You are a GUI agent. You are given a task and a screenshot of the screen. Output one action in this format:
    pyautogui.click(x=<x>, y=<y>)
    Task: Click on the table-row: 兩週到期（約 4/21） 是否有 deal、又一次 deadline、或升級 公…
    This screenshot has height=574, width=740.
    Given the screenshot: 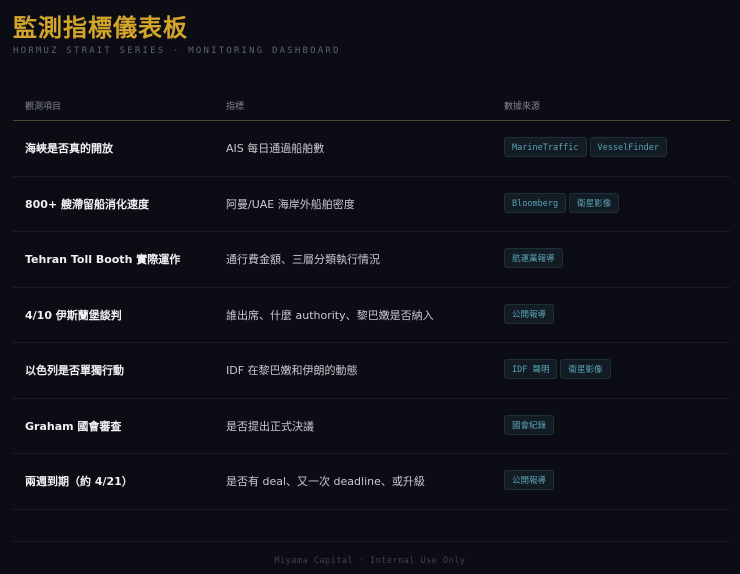 What is the action you would take?
    pyautogui.click(x=371, y=482)
    